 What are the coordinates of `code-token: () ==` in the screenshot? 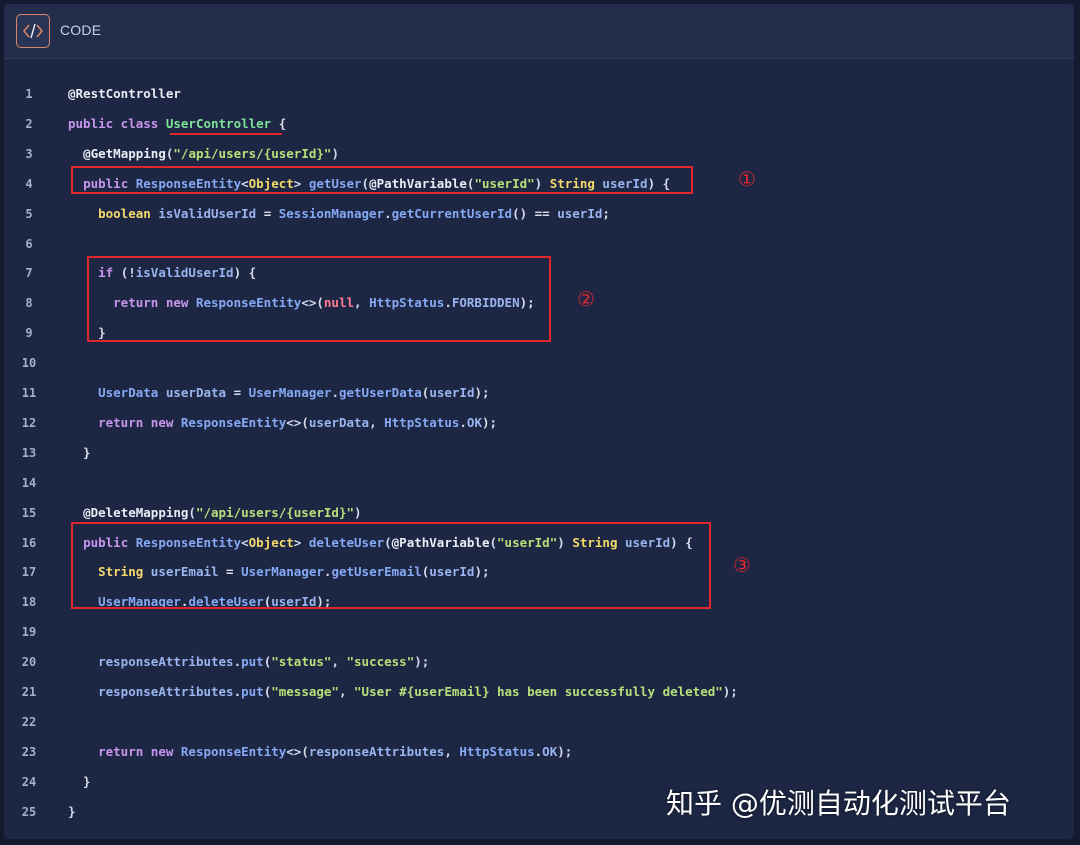 It's located at (535, 213).